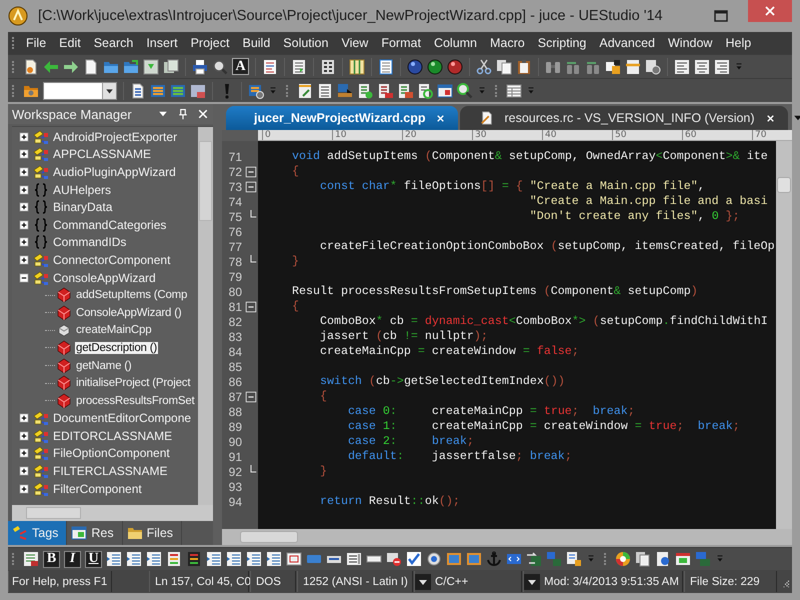 The width and height of the screenshot is (800, 600). Describe the element at coordinates (220, 66) in the screenshot. I see `magnifier-icon` at that location.